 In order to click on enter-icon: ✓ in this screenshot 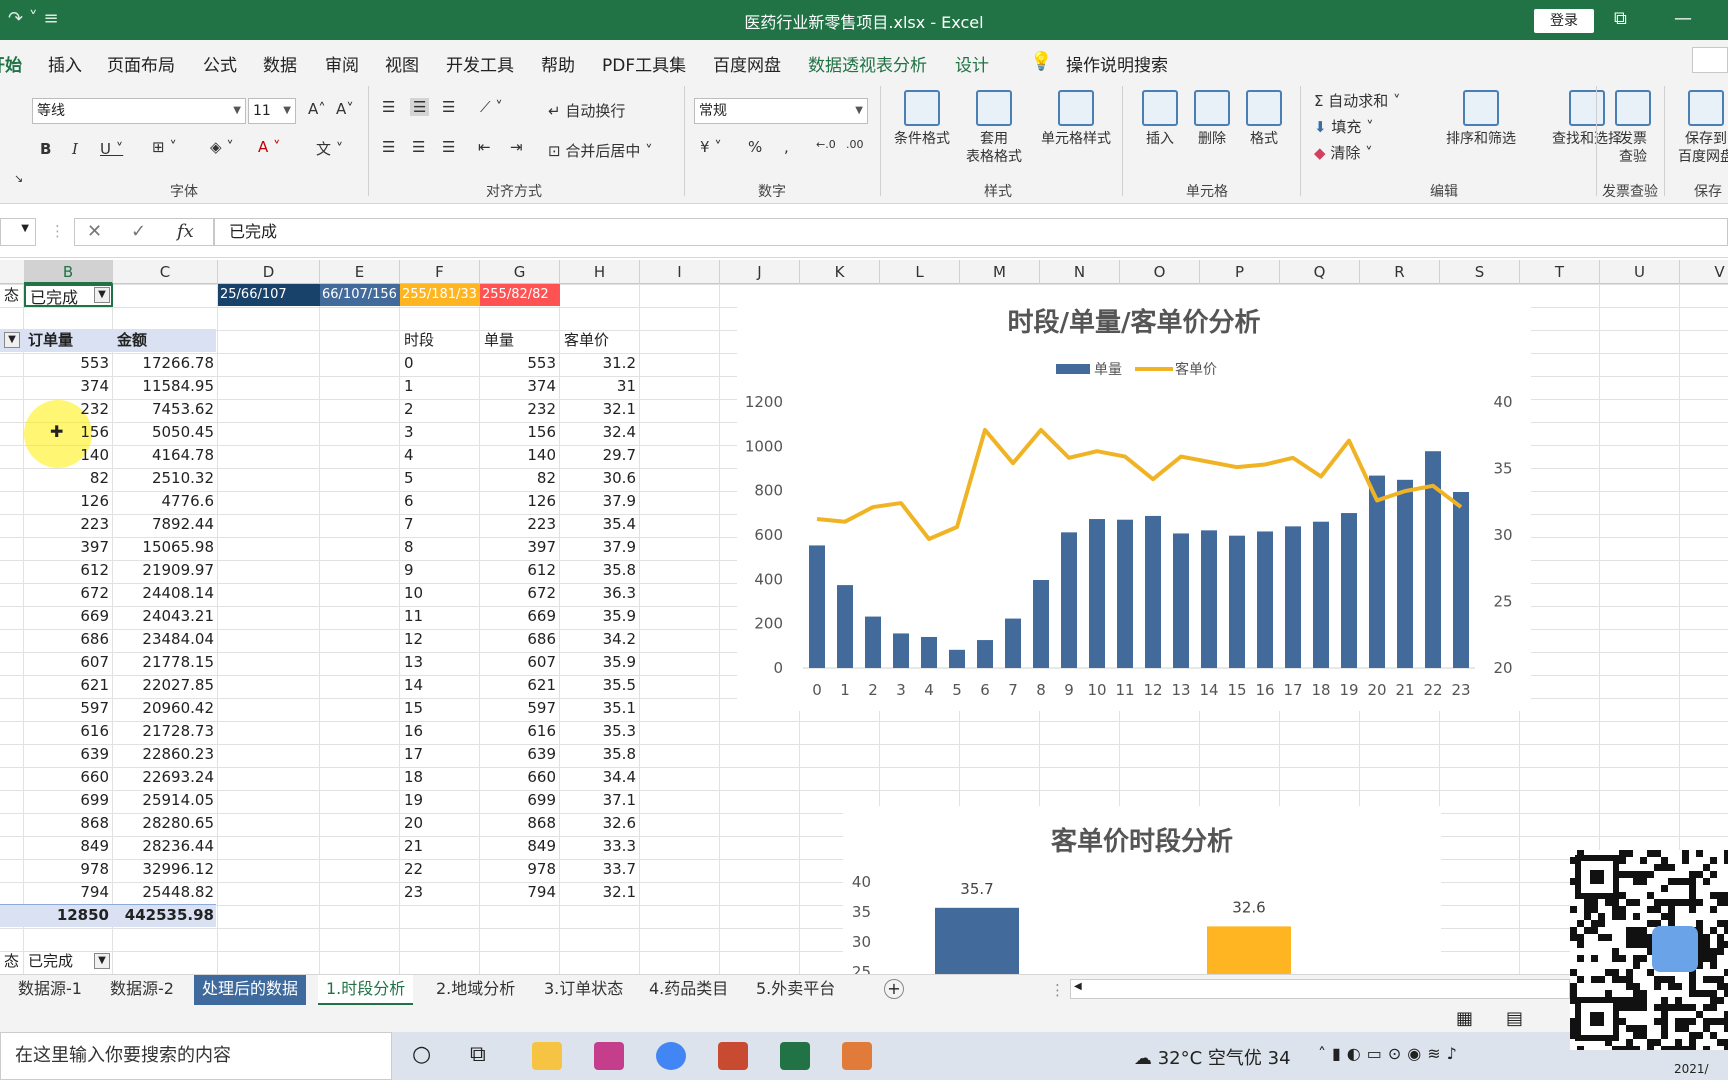, I will do `click(138, 231)`.